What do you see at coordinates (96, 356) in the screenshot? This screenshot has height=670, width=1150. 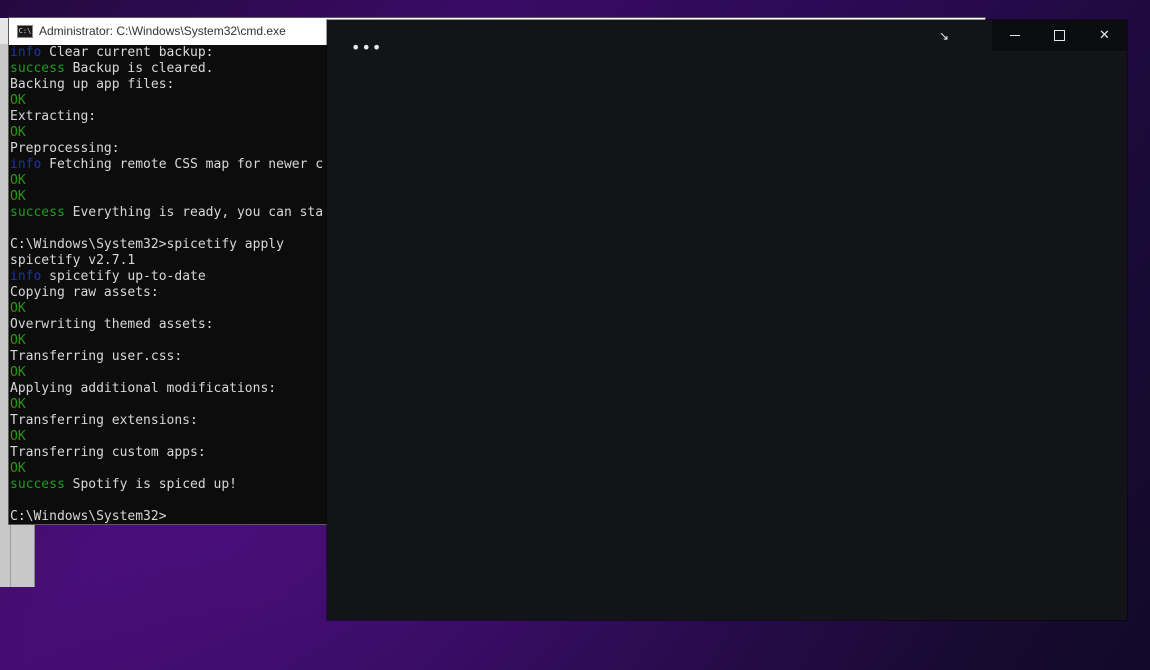 I see `console-text: Transferring user.css:` at bounding box center [96, 356].